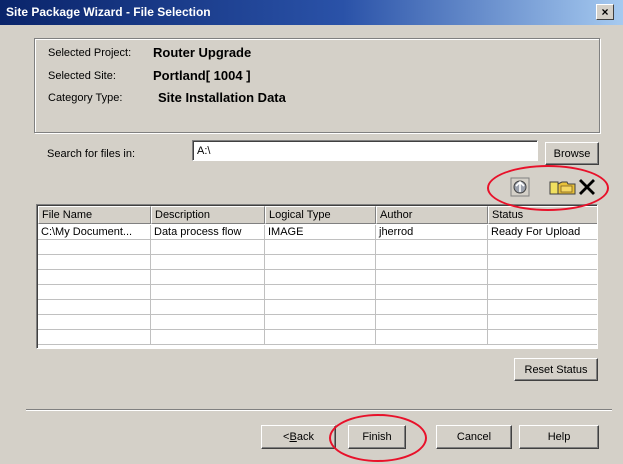  I want to click on back-label-rest: ack, so click(305, 437).